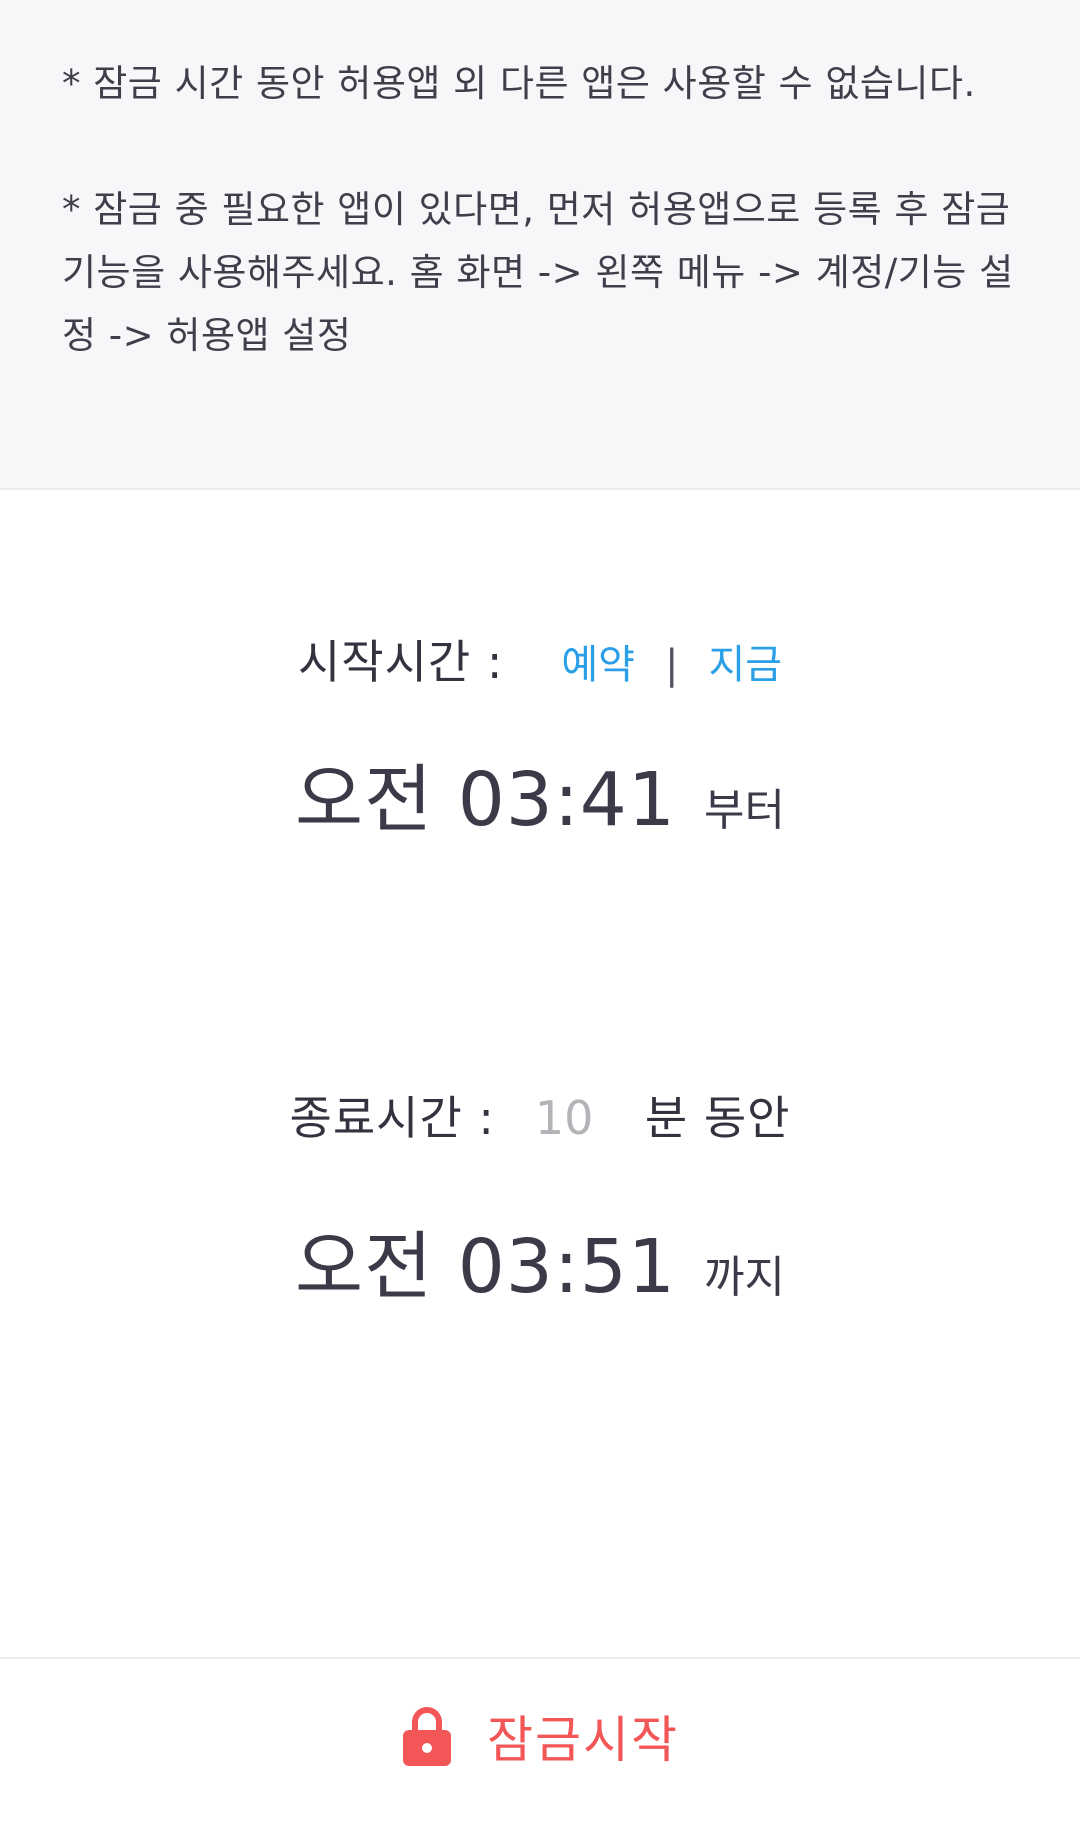 This screenshot has height=1823, width=1080. I want to click on end-time-selector: 종료시간 : 10 분 동안, so click(540, 1115).